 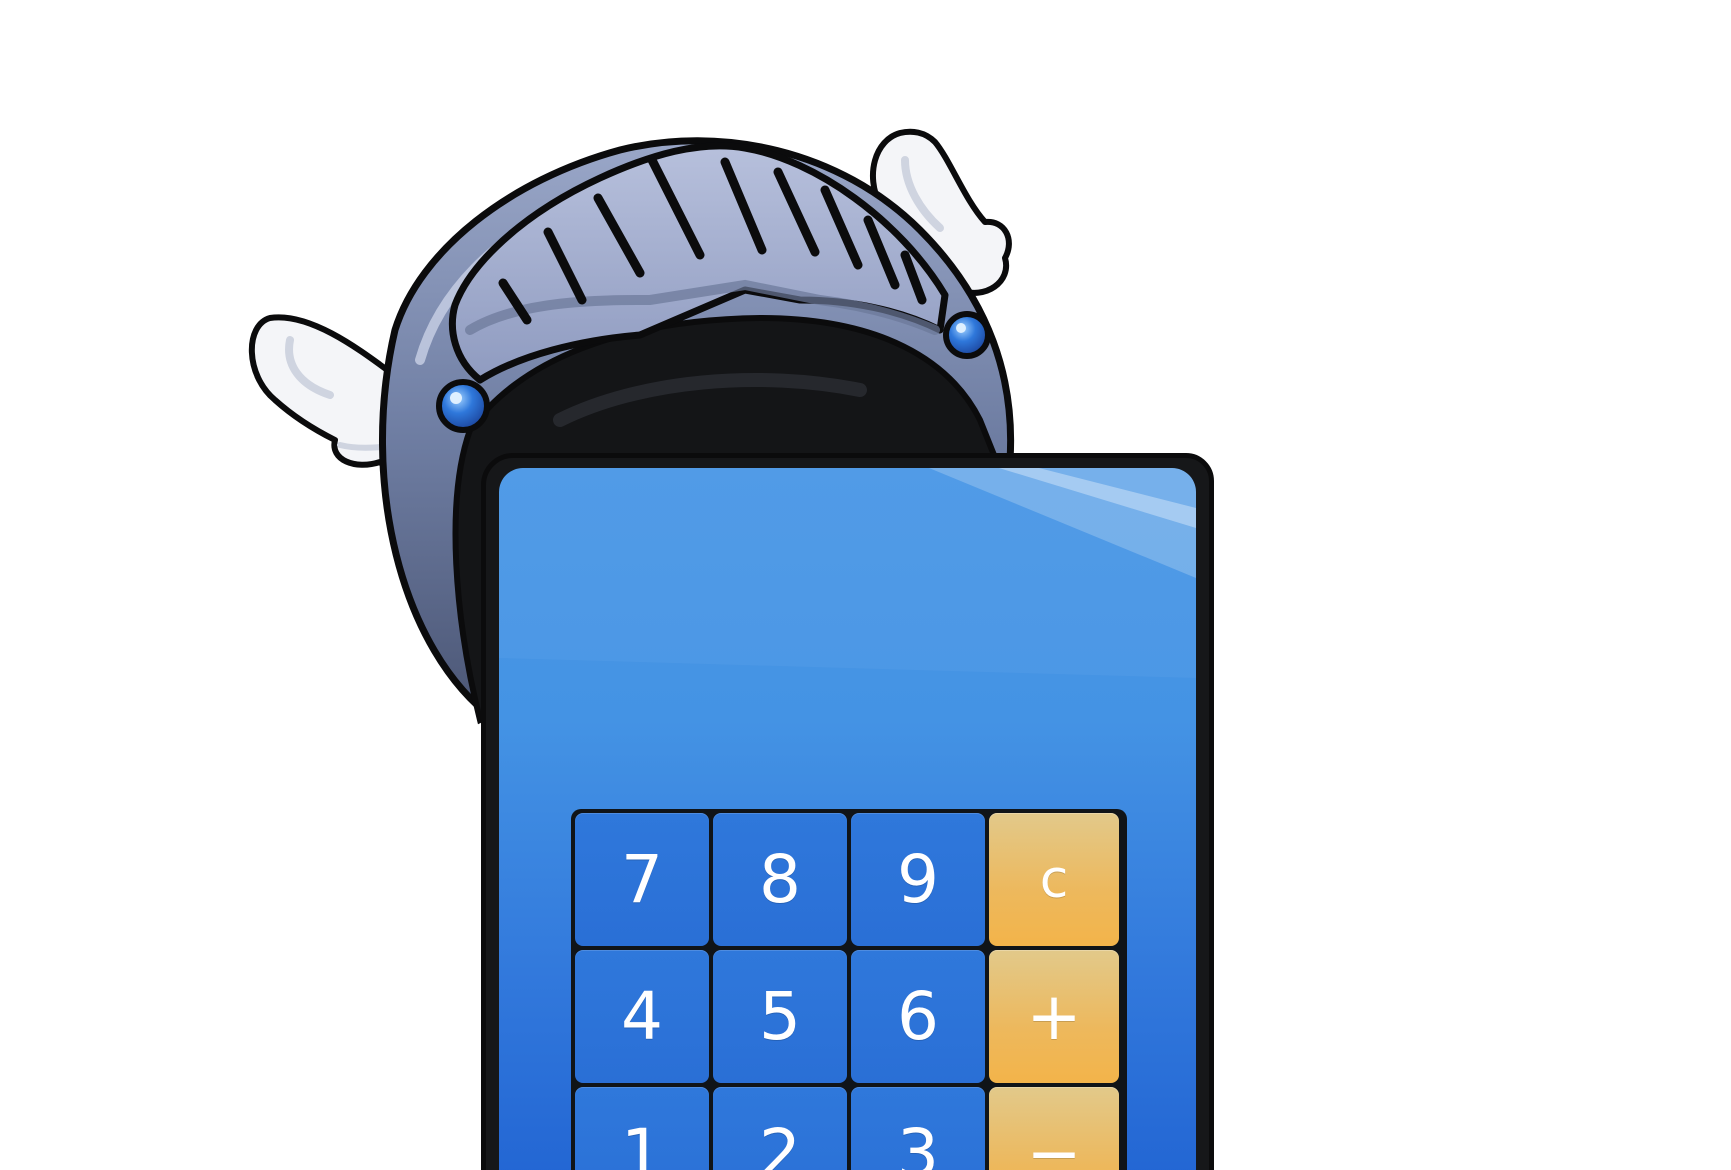 I want to click on key-minus-button: −, so click(x=1054, y=1128).